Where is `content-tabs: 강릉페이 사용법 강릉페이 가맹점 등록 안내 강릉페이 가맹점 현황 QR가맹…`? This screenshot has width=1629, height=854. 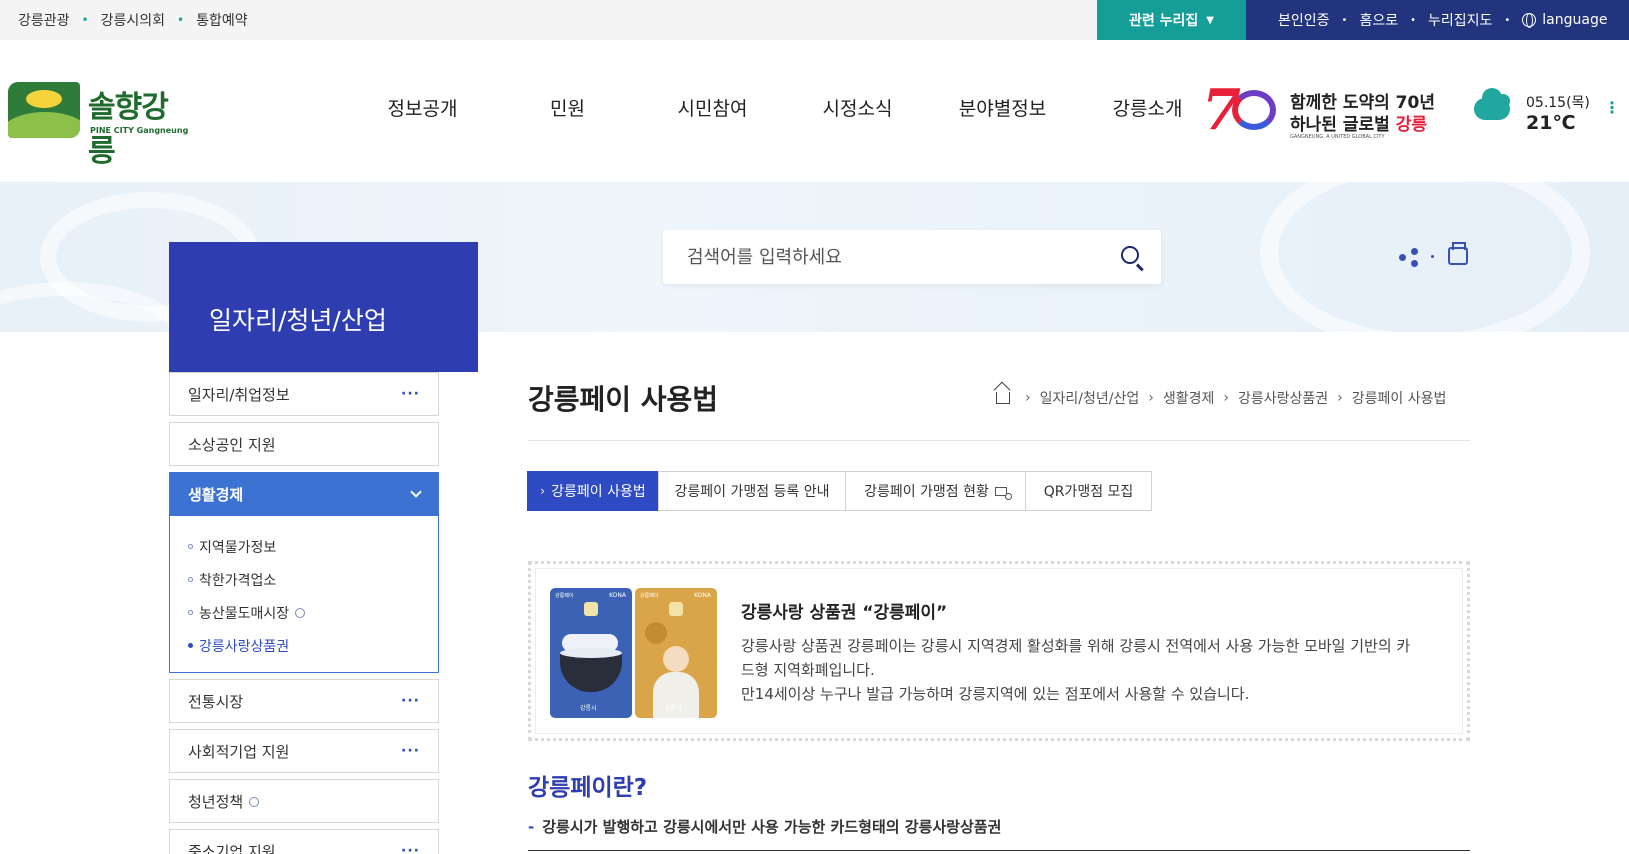
content-tabs: 강릉페이 사용법 강릉페이 가맹점 등록 안내 강릉페이 가맹점 현황 QR가맹… is located at coordinates (839, 491).